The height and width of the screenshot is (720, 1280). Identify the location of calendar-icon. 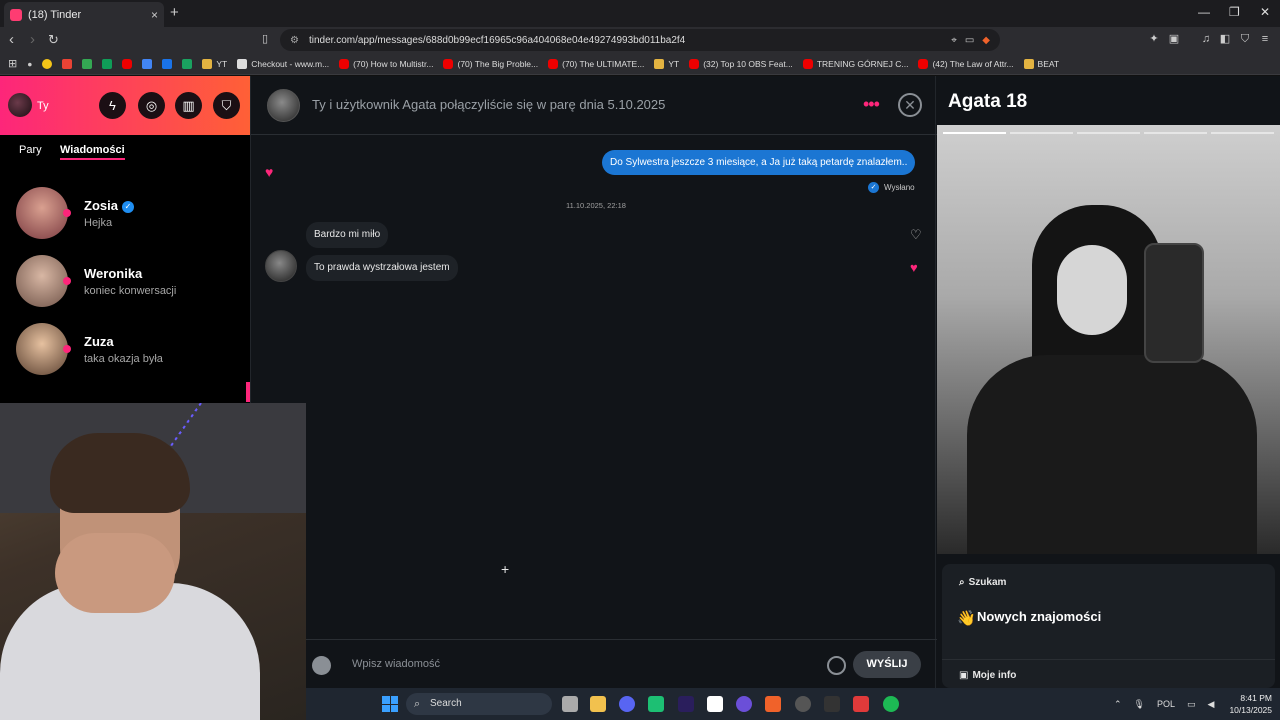
(167, 63).